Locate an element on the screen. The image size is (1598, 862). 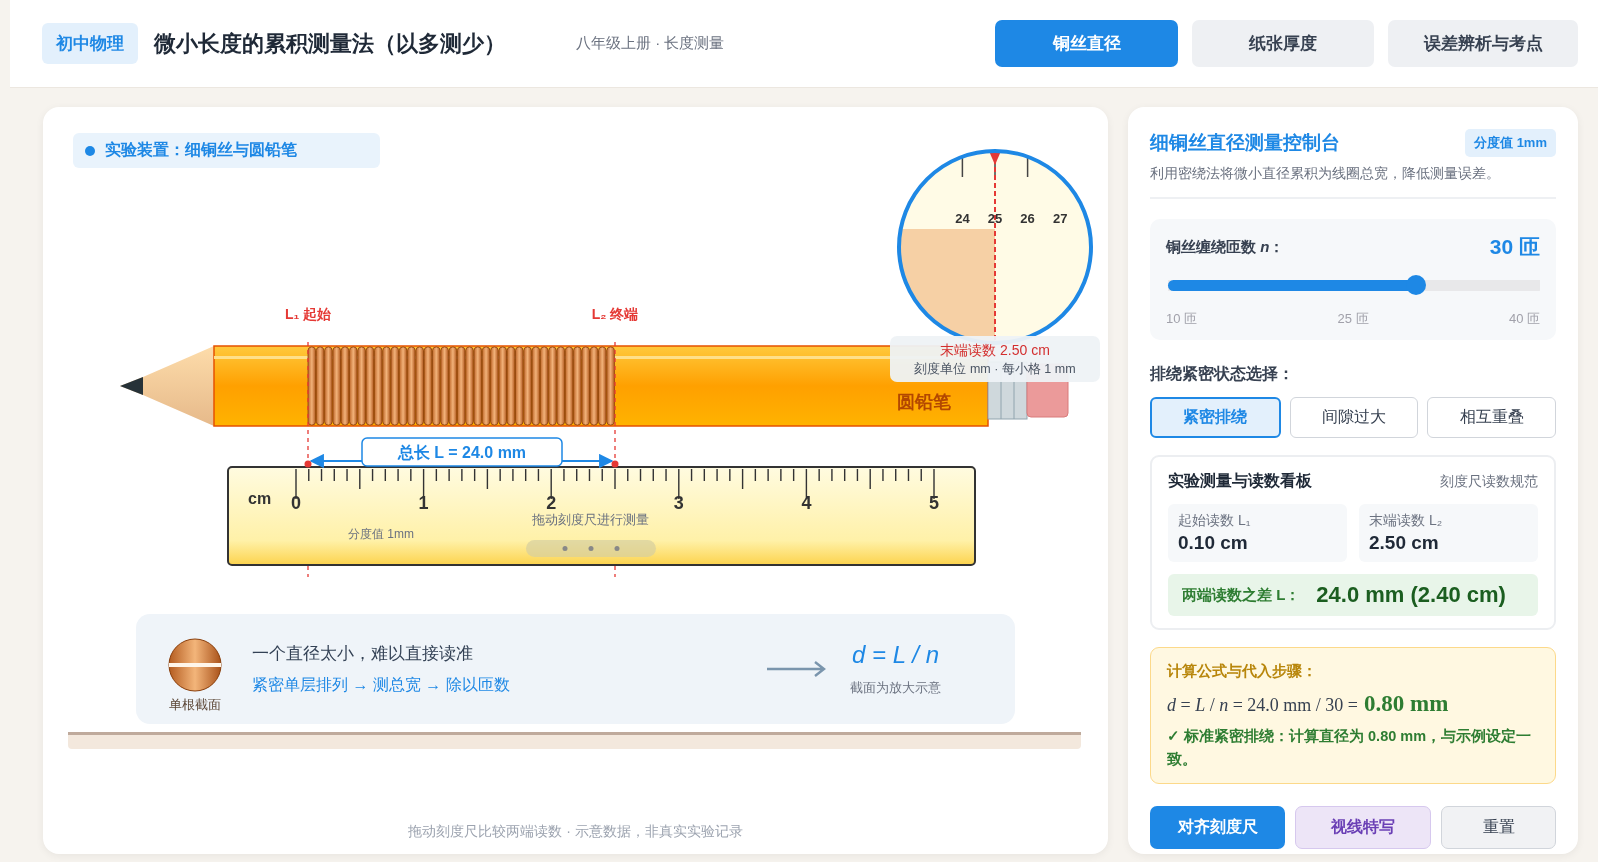
unit-label: cm is located at coordinates (260, 498).